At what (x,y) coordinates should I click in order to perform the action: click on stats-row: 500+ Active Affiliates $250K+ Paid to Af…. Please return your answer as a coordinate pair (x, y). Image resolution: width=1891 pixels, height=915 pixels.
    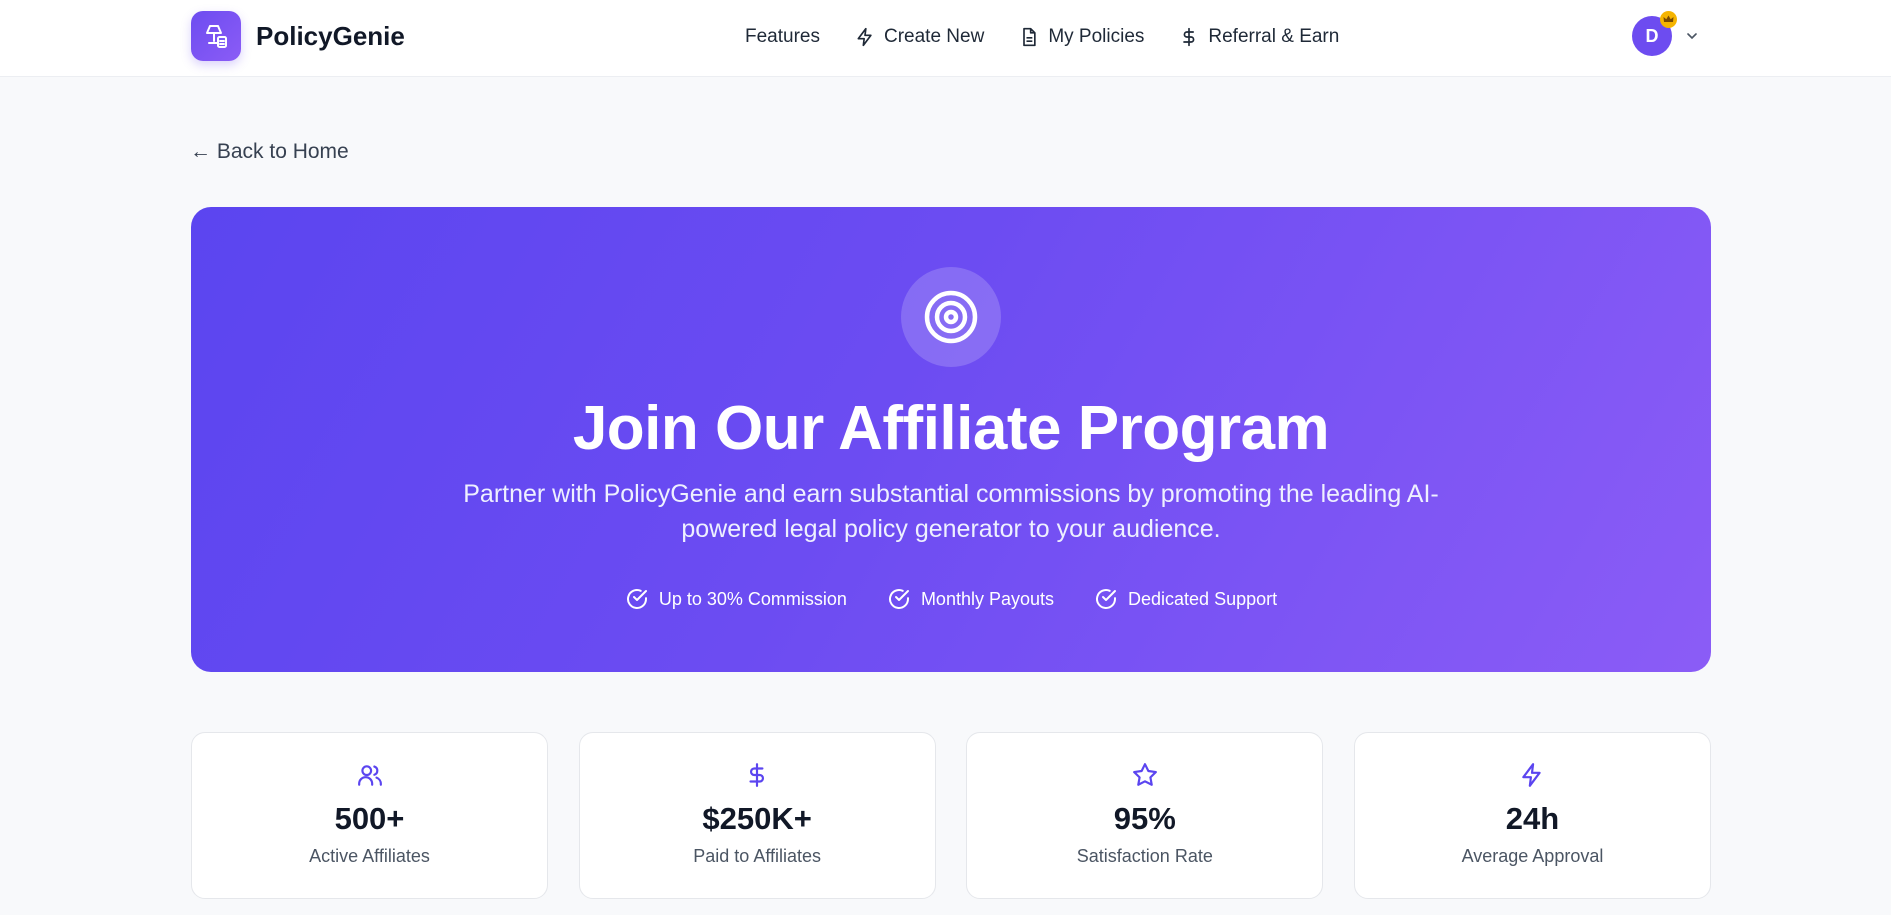
    Looking at the image, I should click on (951, 815).